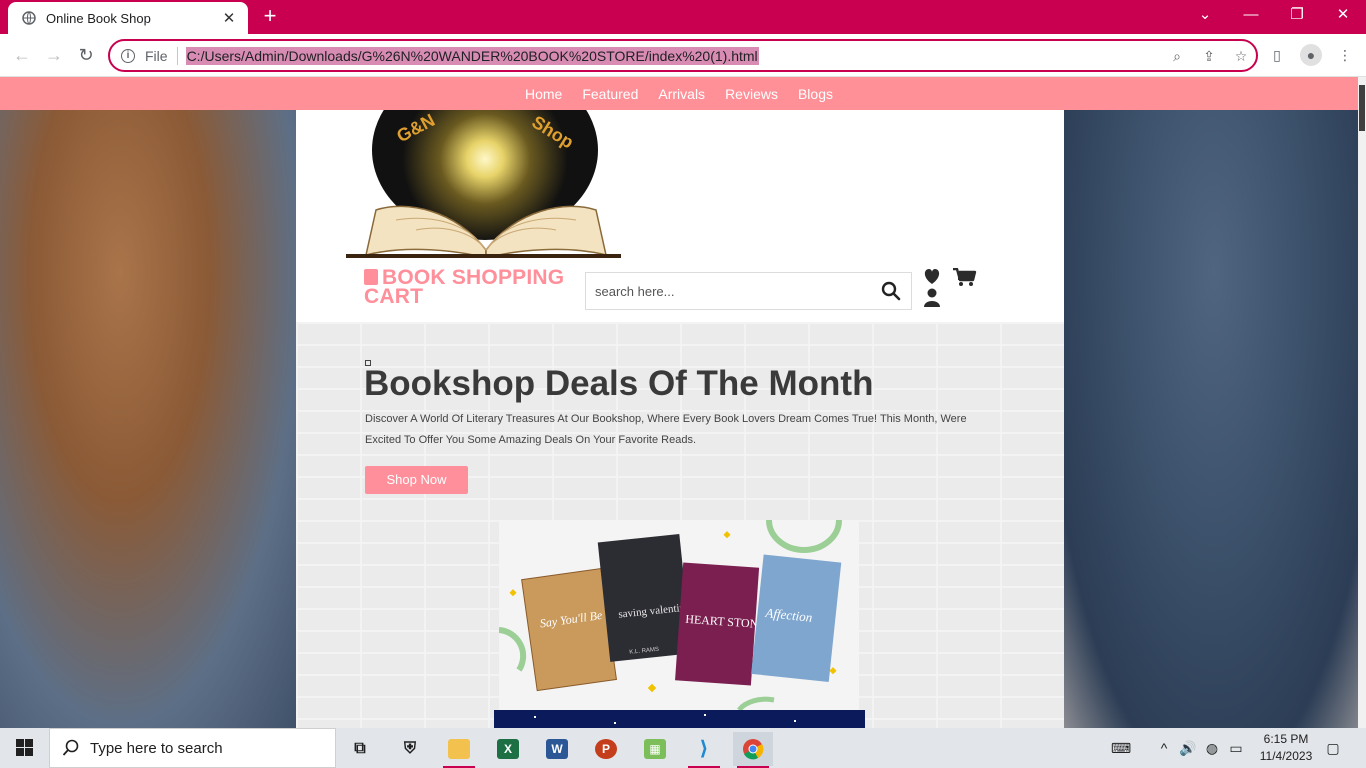  I want to click on task-view-icon: ⧉, so click(360, 749).